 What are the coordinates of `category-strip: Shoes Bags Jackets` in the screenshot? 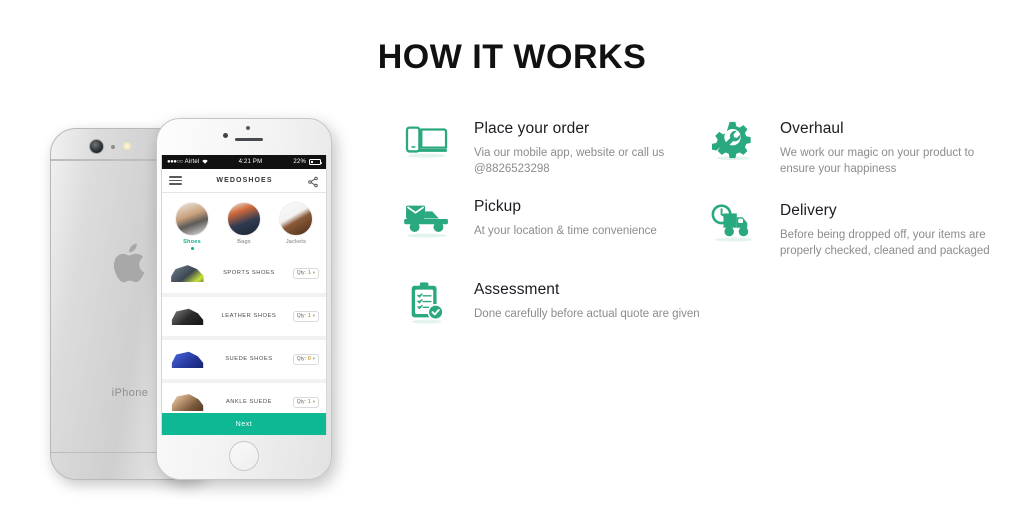 It's located at (244, 223).